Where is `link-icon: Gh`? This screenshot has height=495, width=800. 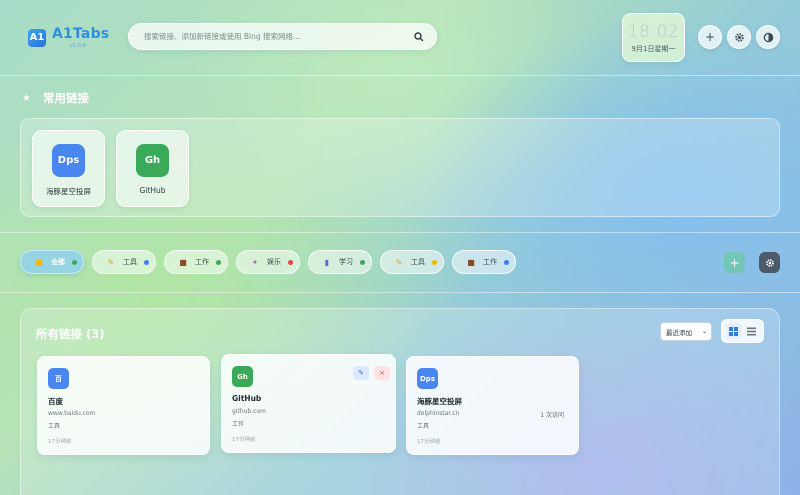 link-icon: Gh is located at coordinates (242, 376).